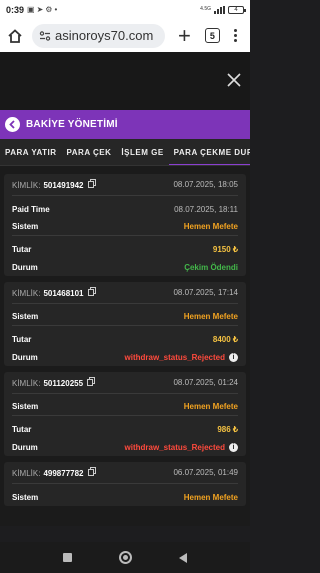  I want to click on amount-row: Tutar 9150 ₺, so click(125, 249).